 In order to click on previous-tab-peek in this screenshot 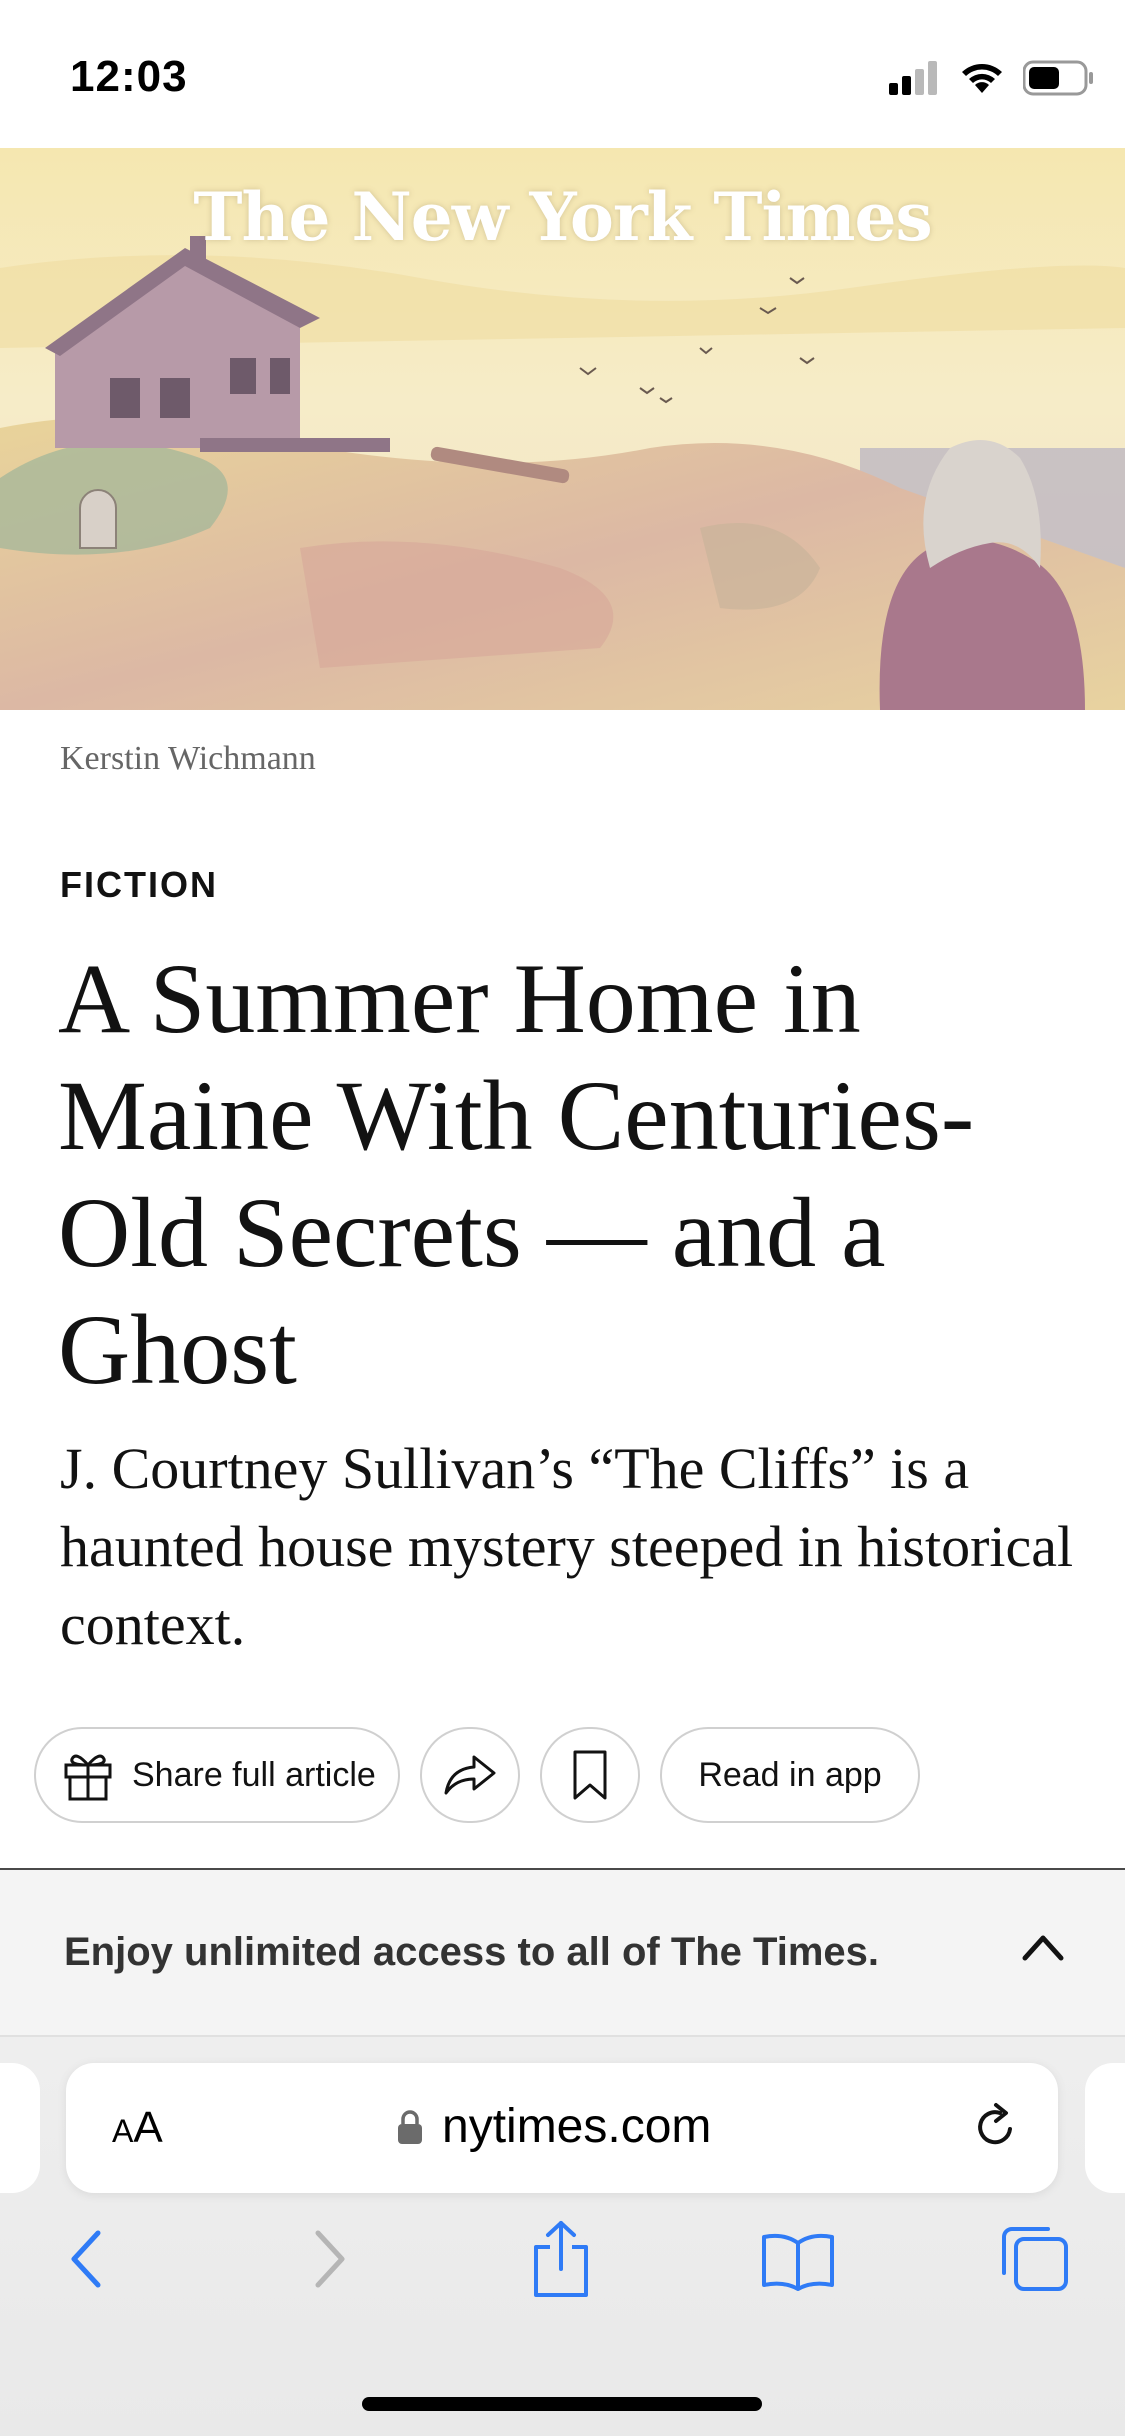, I will do `click(20, 2128)`.